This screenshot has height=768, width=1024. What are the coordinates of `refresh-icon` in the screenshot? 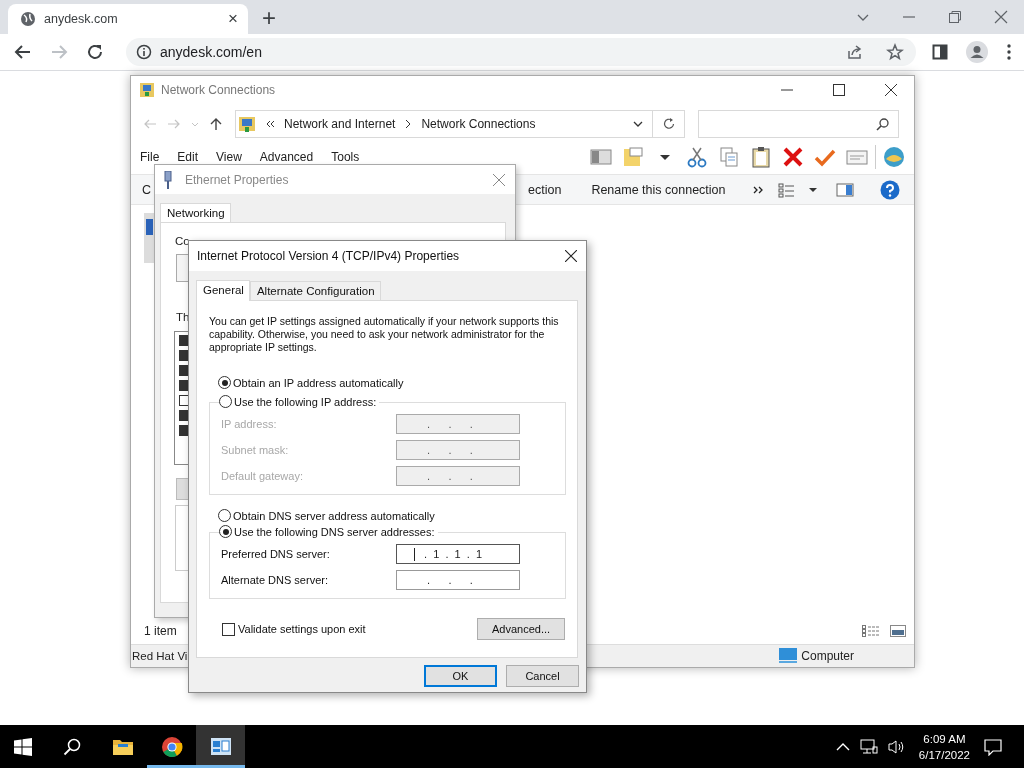 It's located at (668, 124).